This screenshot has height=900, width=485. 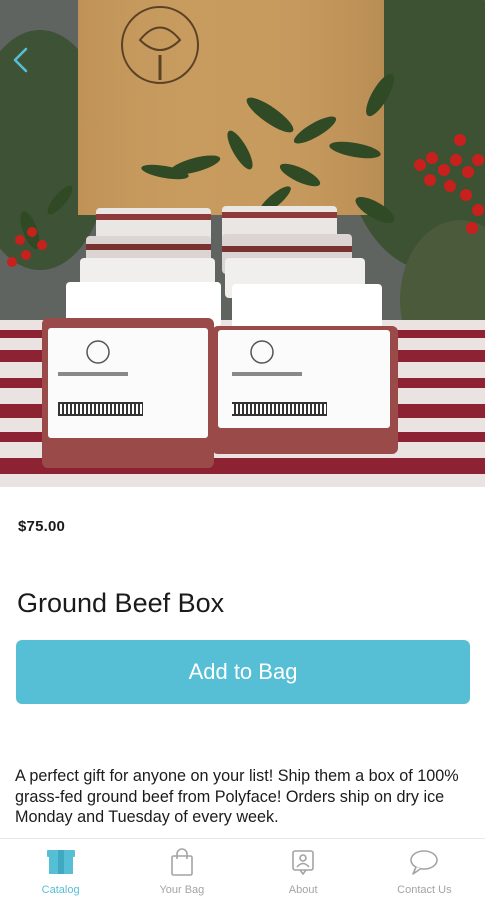 I want to click on nav-label-catalog: Catalog, so click(x=60, y=890).